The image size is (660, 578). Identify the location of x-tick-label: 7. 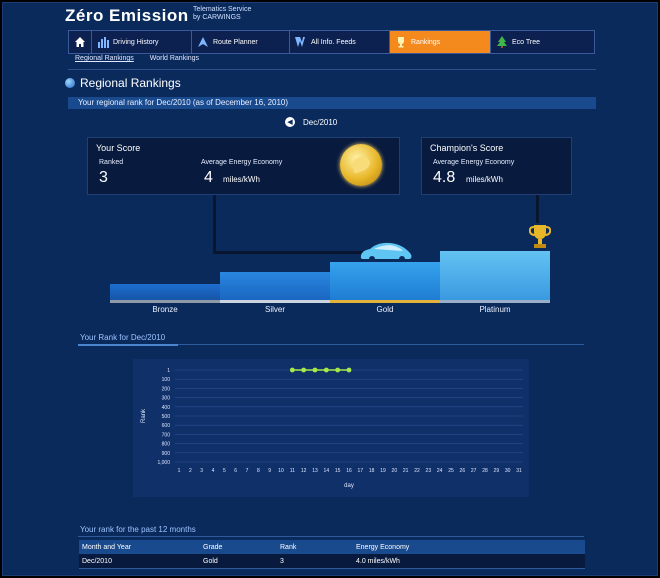
(247, 471).